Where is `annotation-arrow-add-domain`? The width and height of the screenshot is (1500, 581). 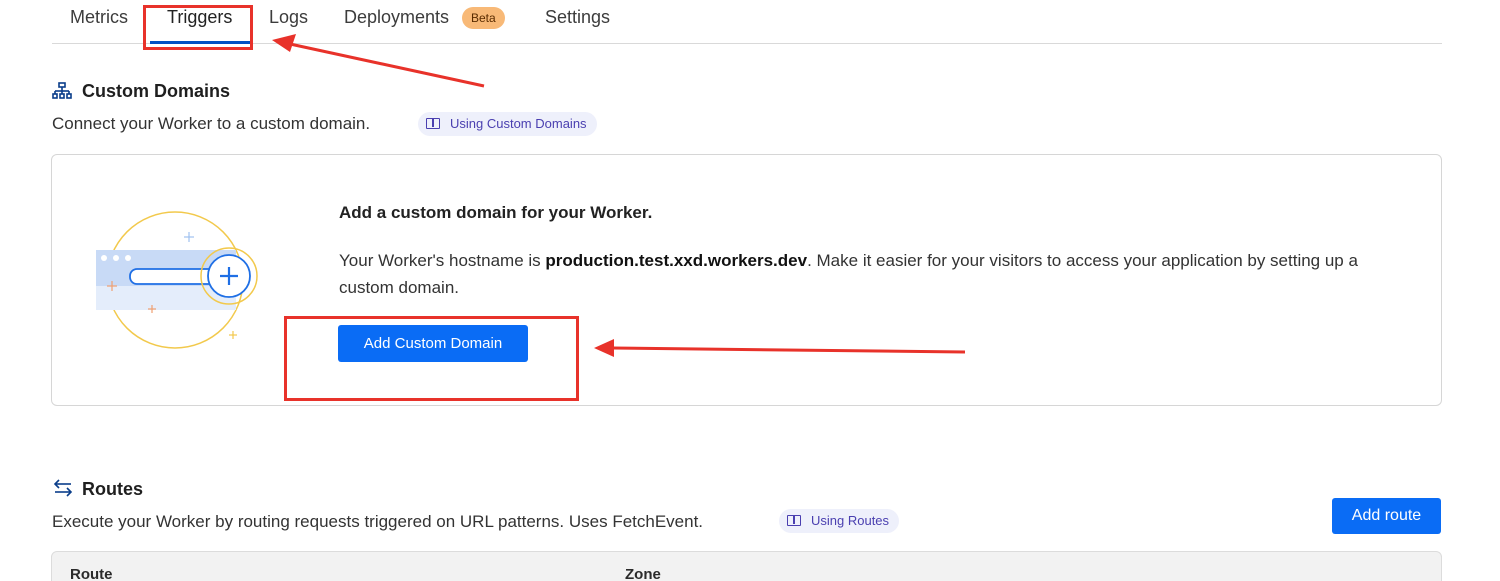
annotation-arrow-add-domain is located at coordinates (780, 348).